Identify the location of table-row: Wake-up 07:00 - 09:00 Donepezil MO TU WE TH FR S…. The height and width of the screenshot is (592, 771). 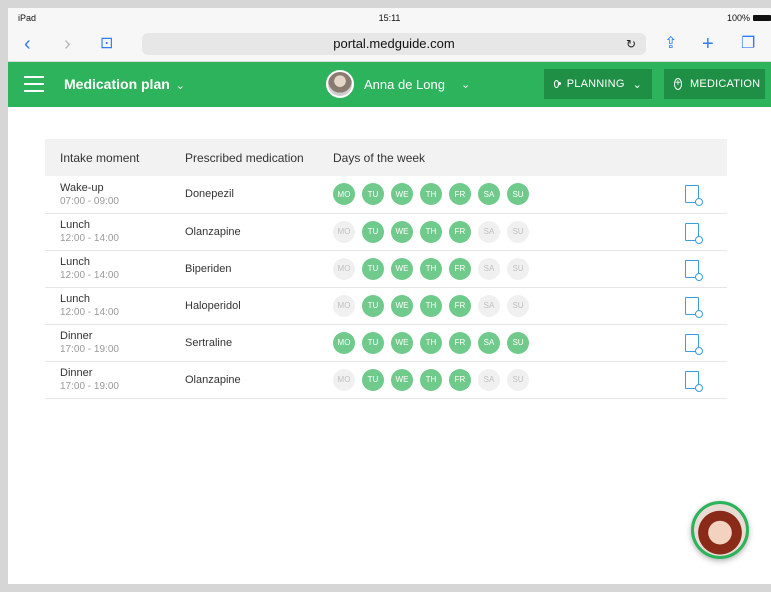
(386, 195).